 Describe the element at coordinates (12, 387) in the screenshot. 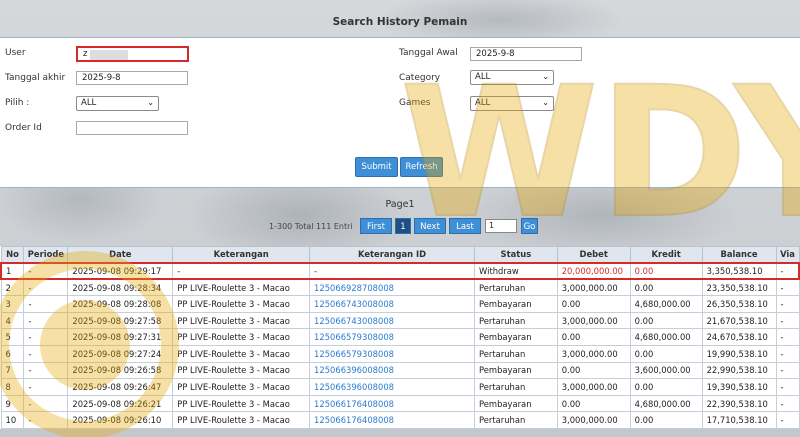

I see `row-number: 8` at that location.